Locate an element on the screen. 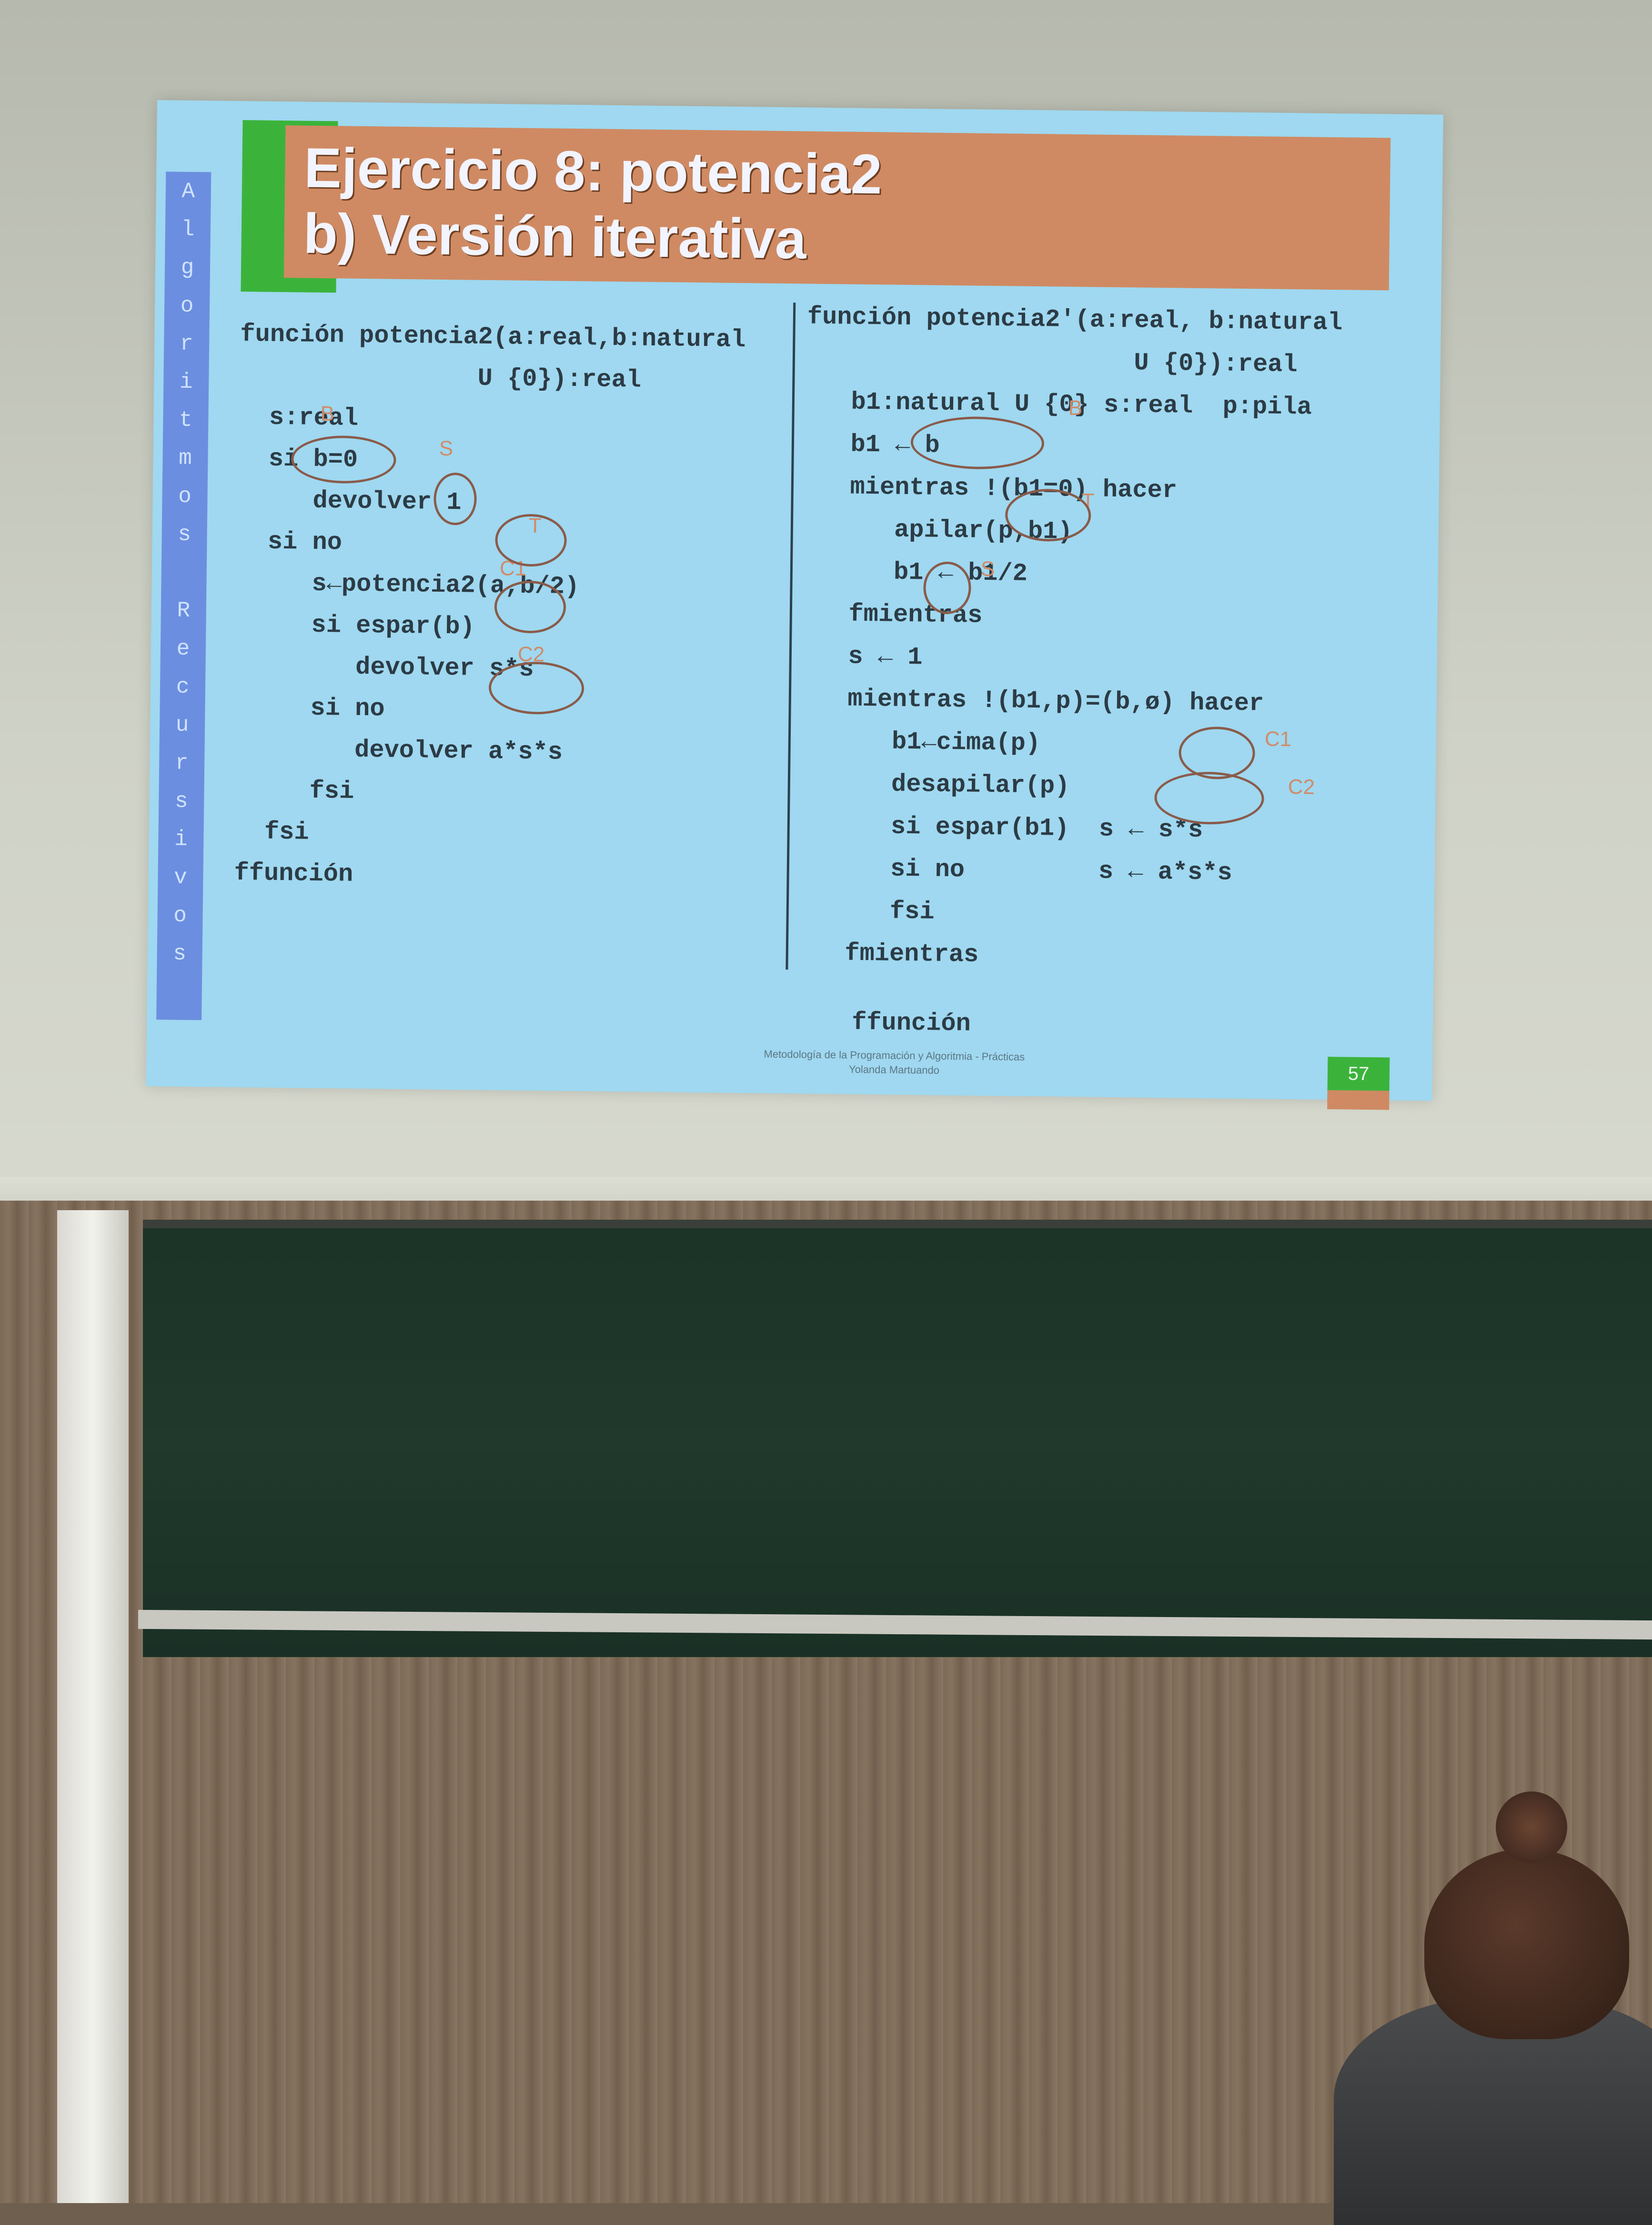 The image size is (1652, 2225). title-line-1: Ejercicio 8: potencia2 is located at coordinates (593, 171).